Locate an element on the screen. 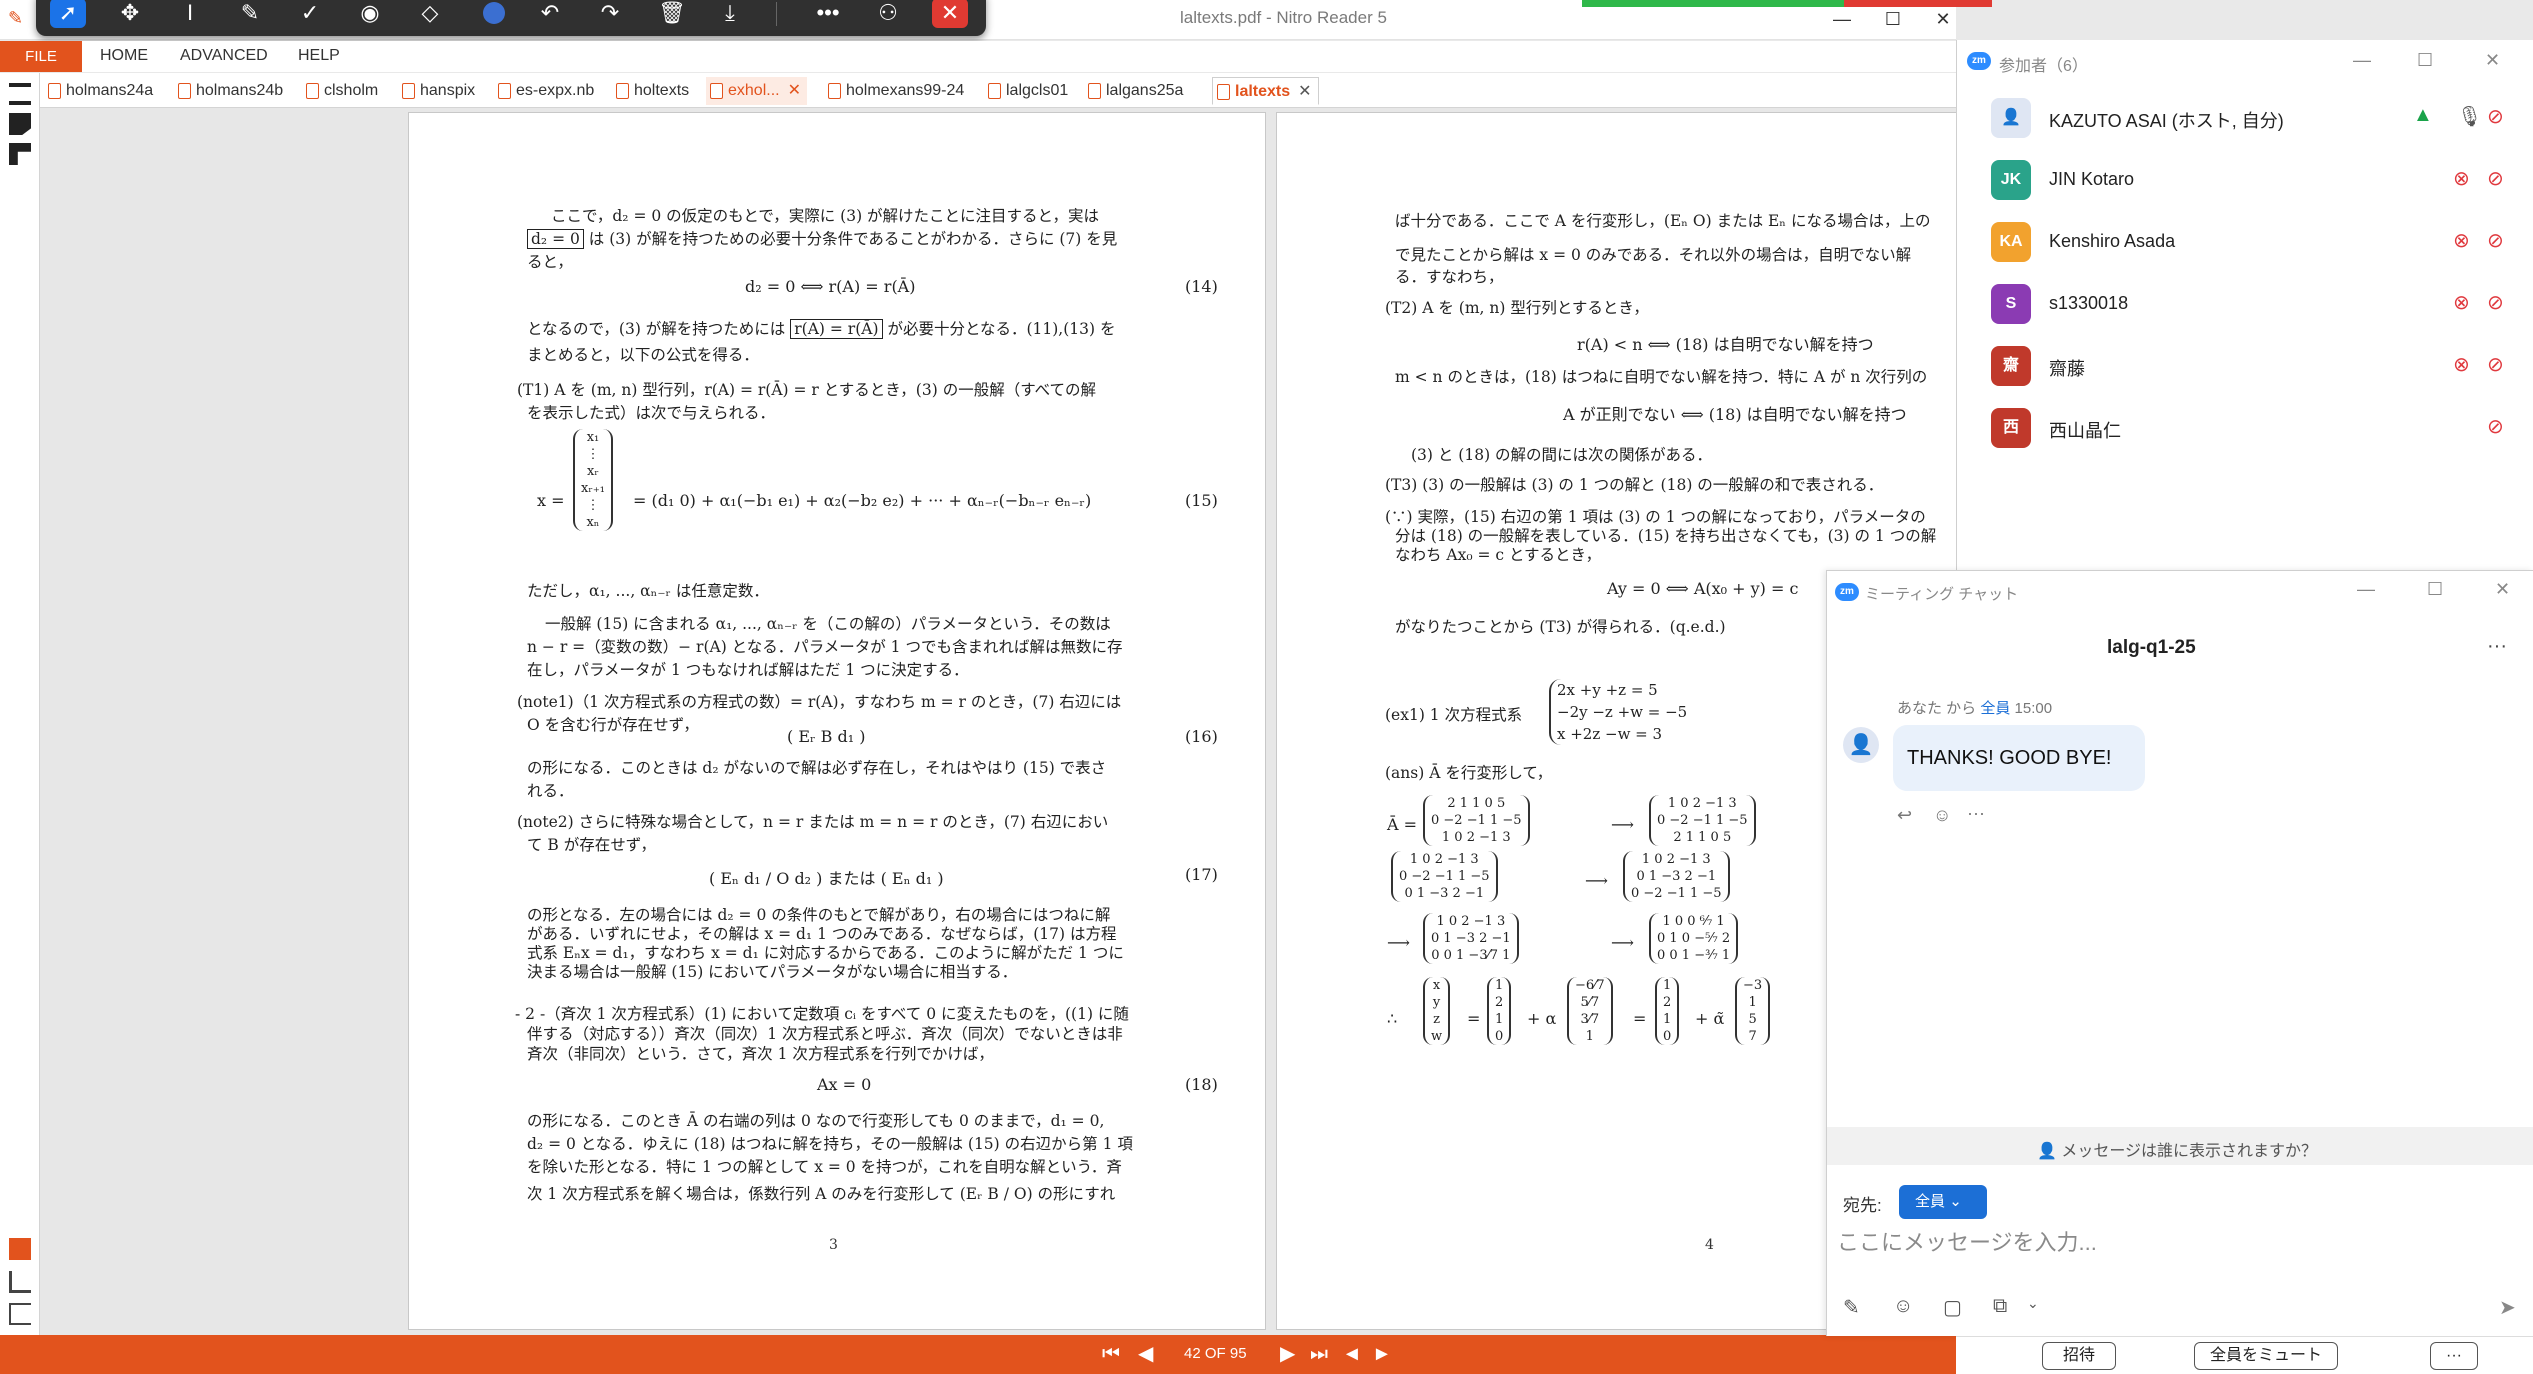  paragraph-line: れる． is located at coordinates (550, 791).